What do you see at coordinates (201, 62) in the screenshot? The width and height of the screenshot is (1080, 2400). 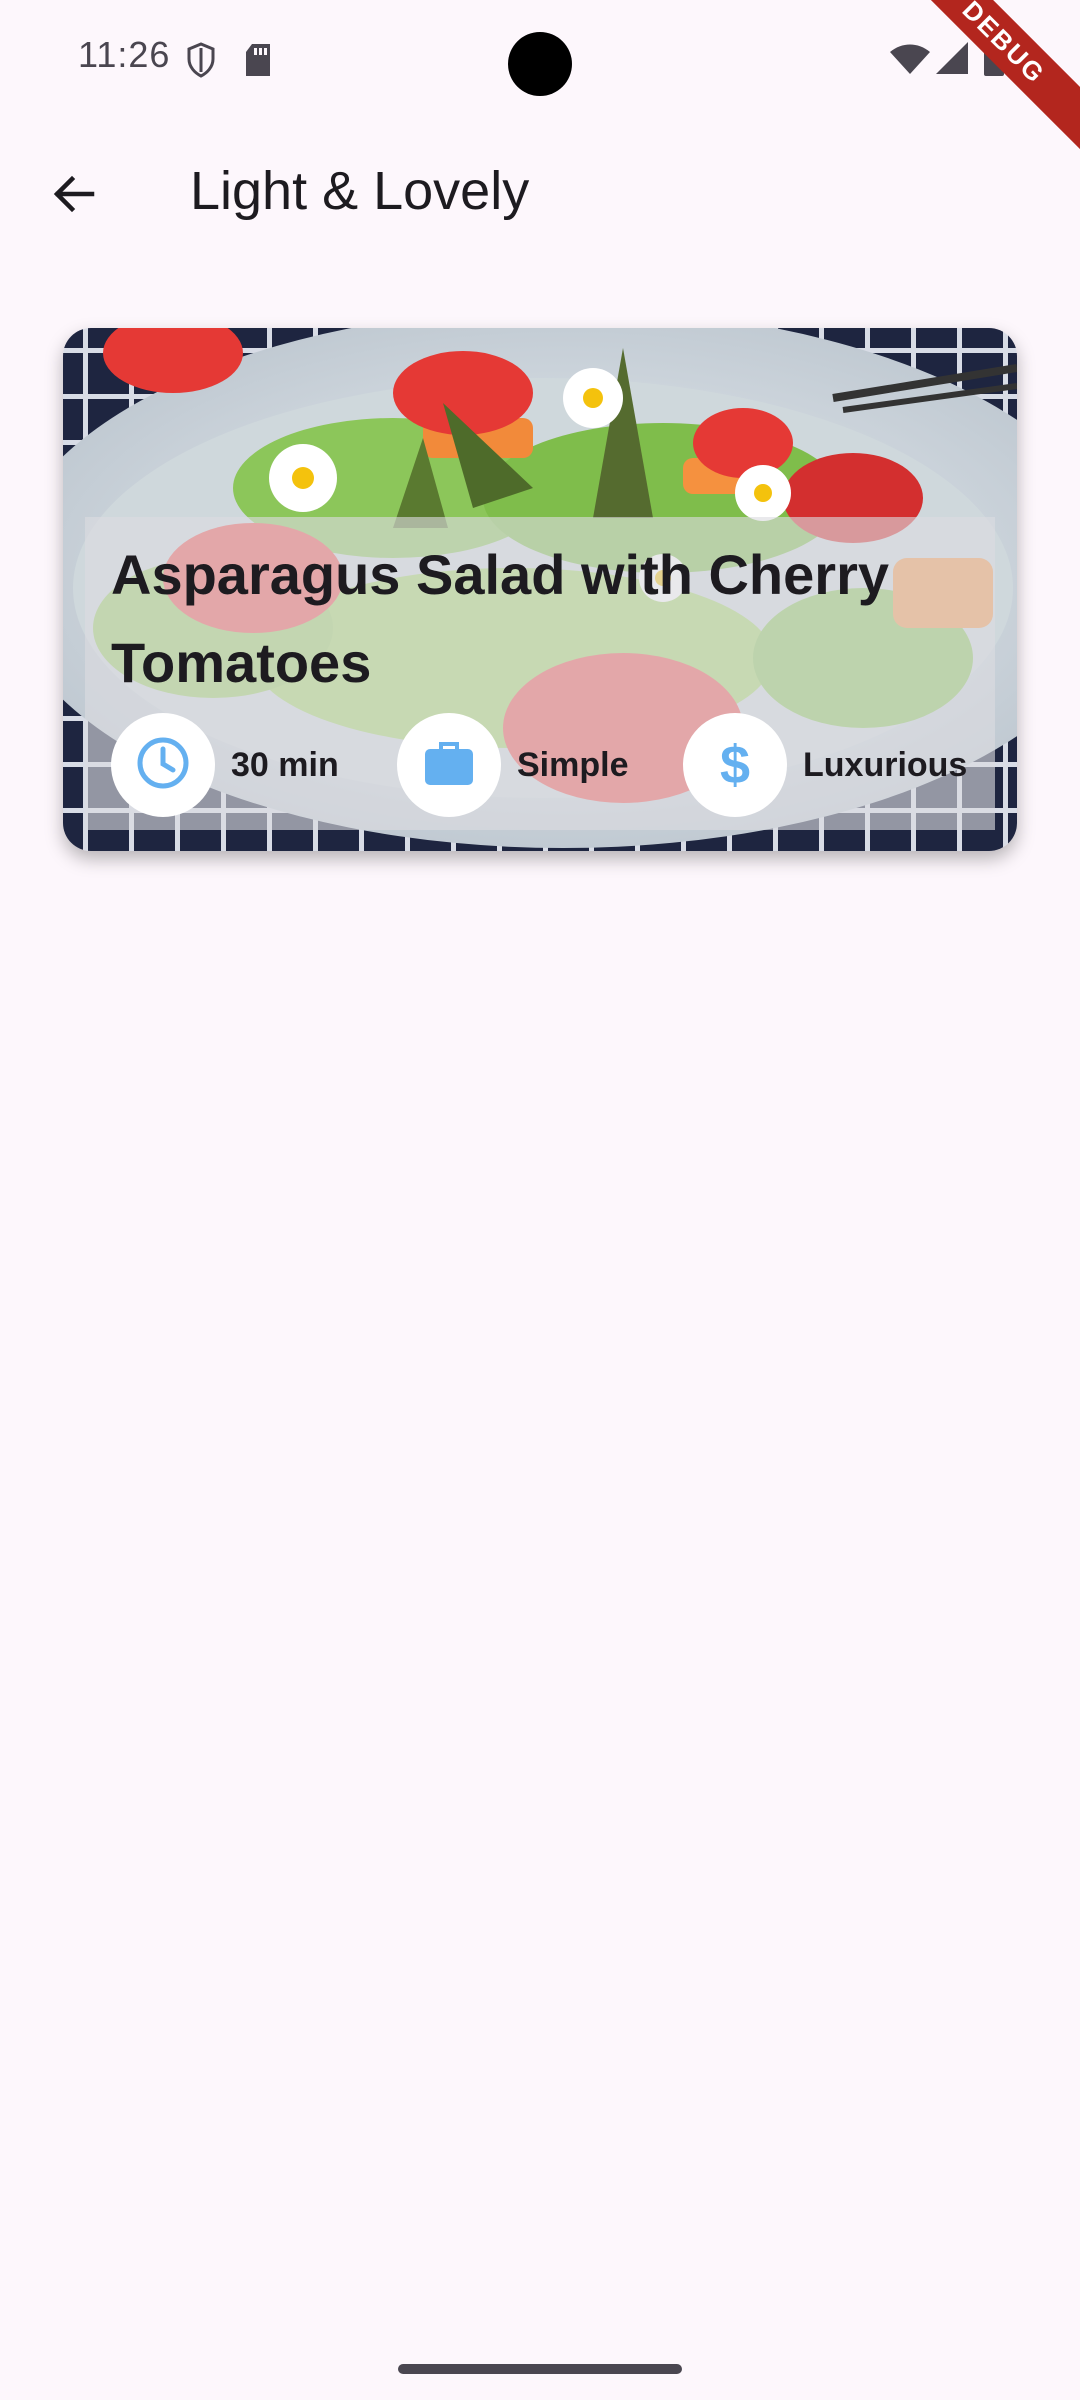 I see `shield-icon` at bounding box center [201, 62].